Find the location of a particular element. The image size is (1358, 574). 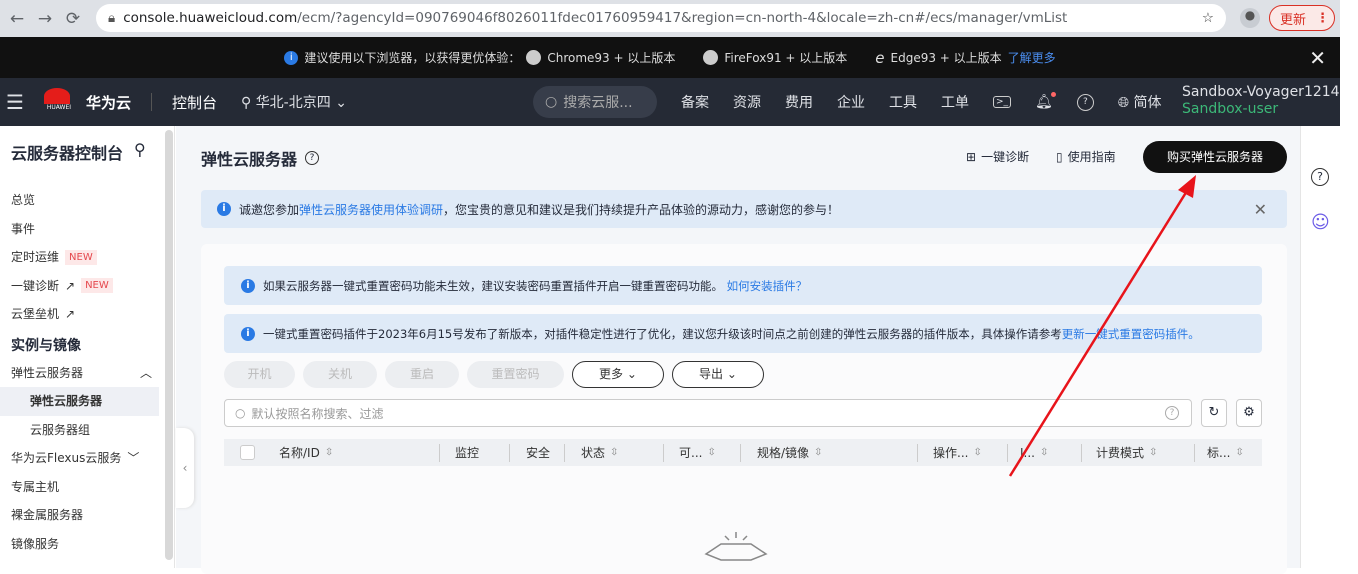

refresh-icon: ↻ is located at coordinates (1214, 412).